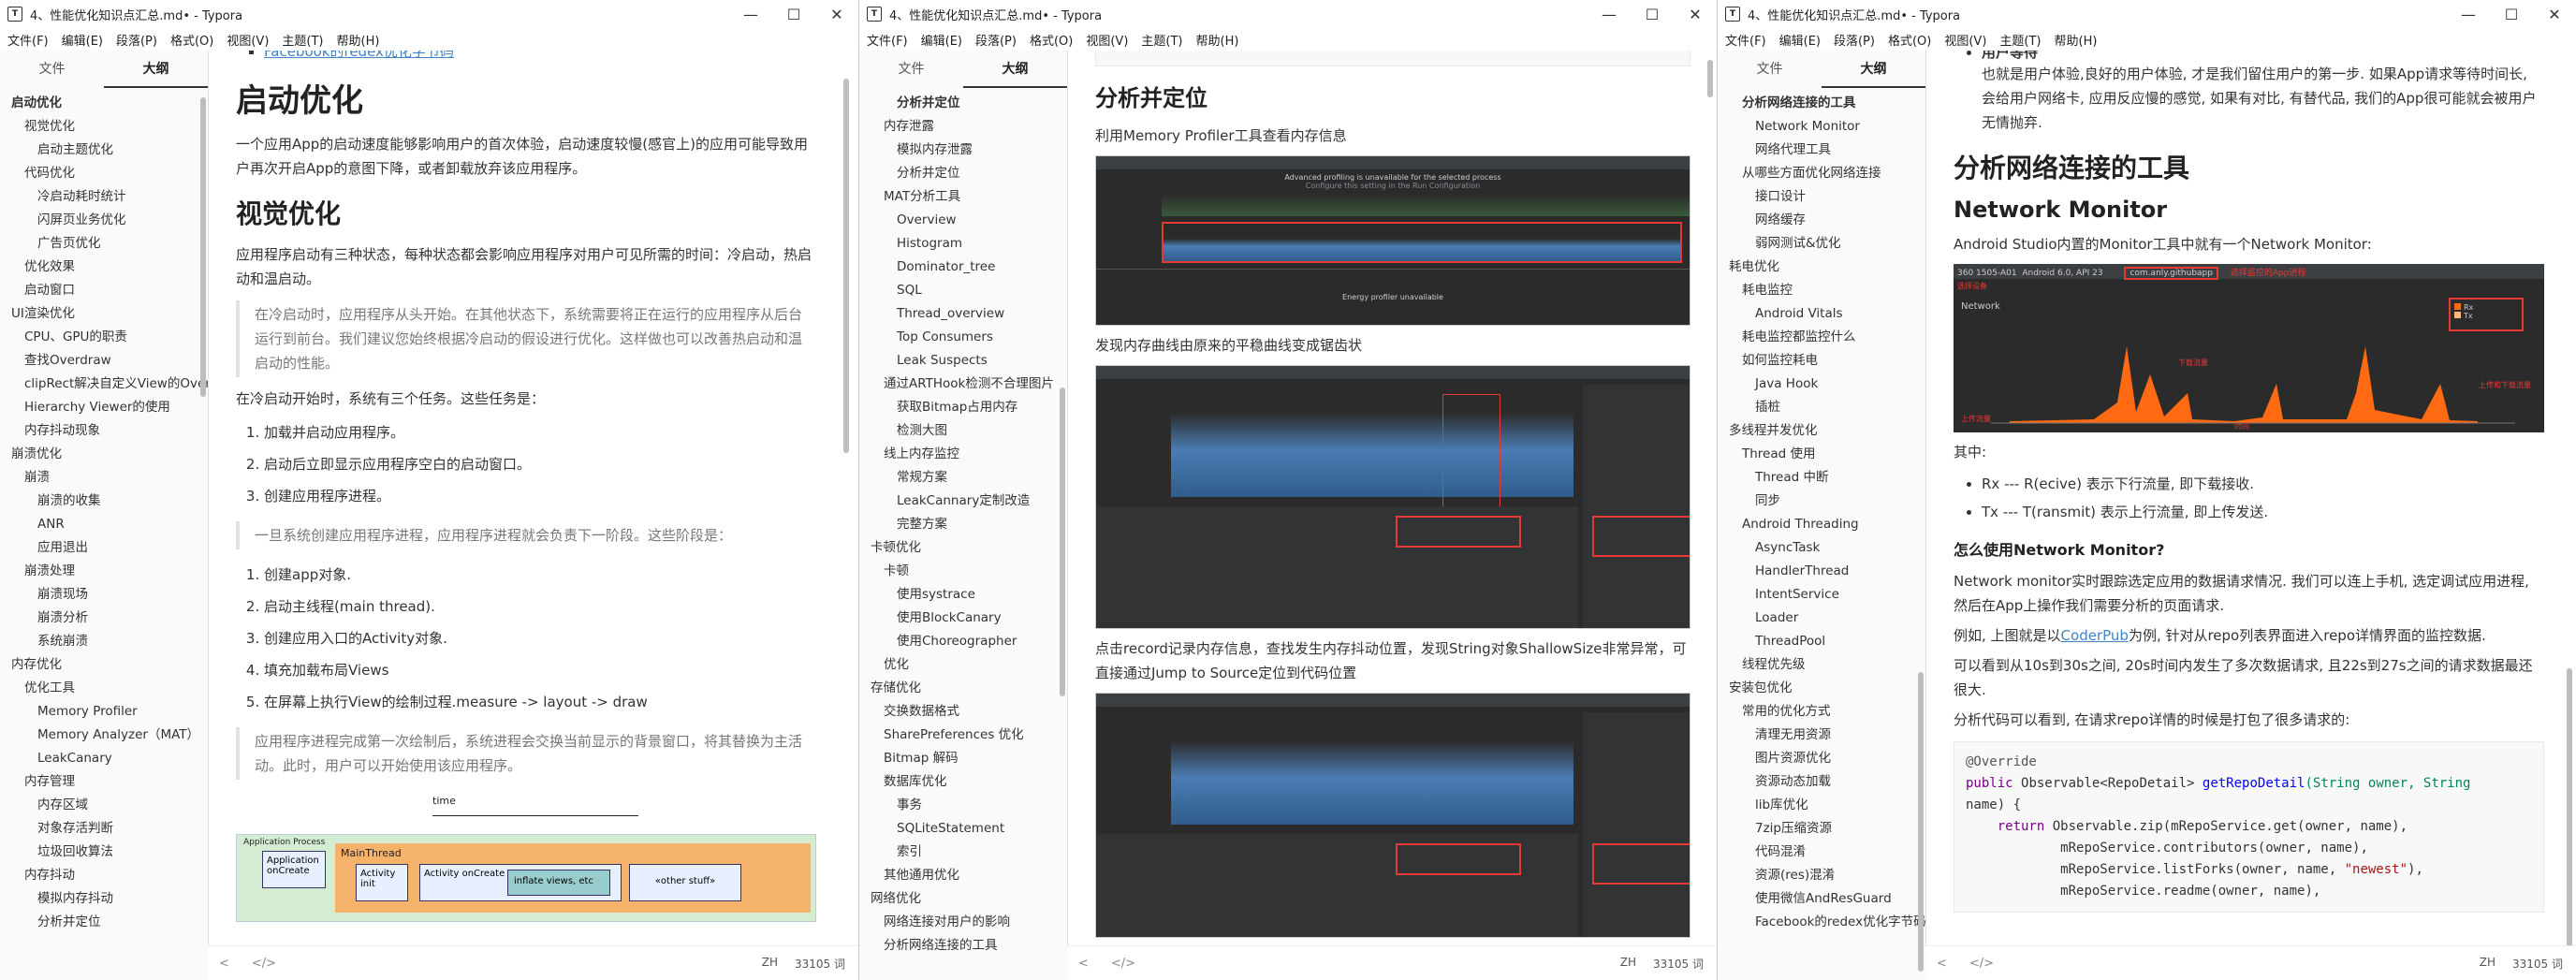  I want to click on outline-item: lib库优化, so click(1821, 805).